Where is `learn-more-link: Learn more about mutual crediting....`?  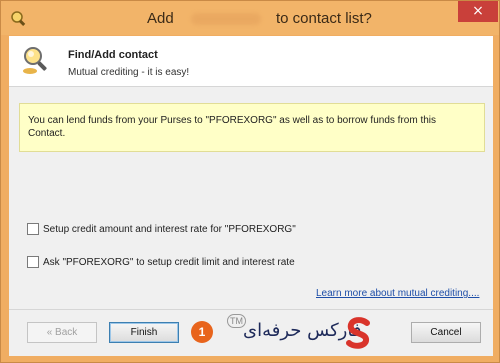
learn-more-link: Learn more about mutual crediting.... is located at coordinates (397, 293).